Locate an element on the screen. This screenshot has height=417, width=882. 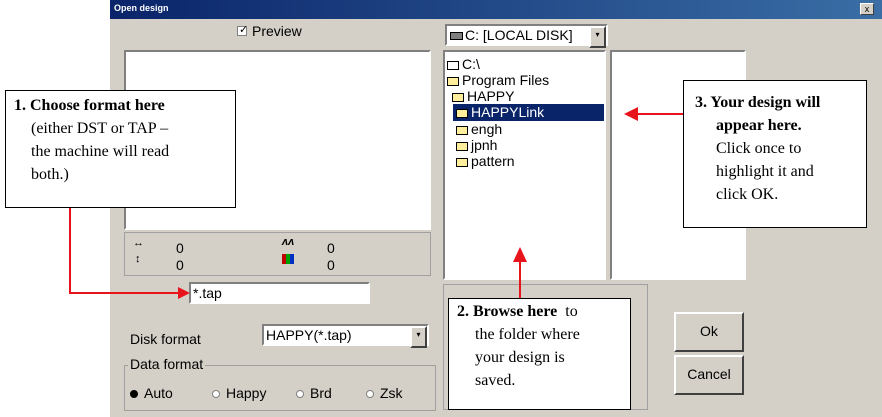
browse-arrow is located at coordinates (520, 273).